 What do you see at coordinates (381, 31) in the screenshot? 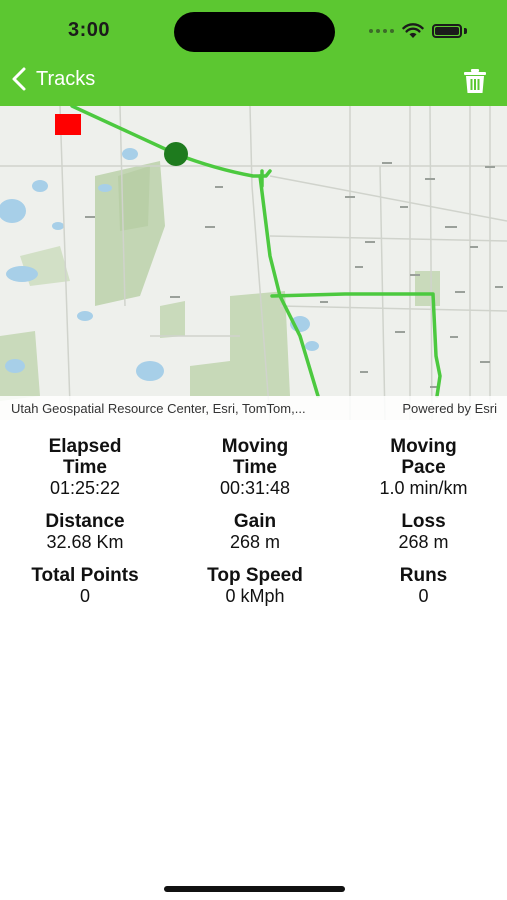
I see `signal-icon` at bounding box center [381, 31].